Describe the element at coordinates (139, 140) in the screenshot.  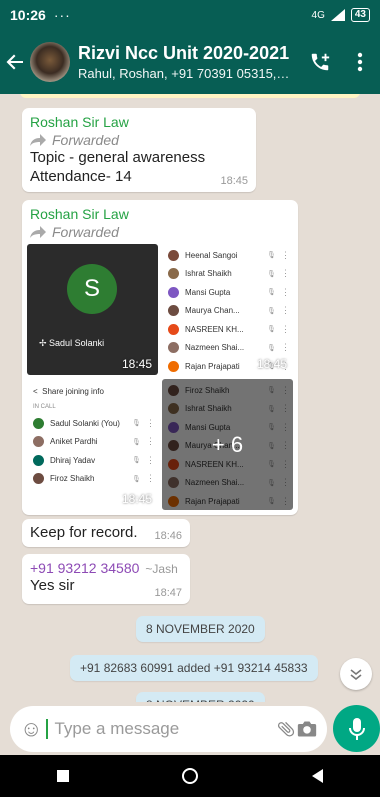
I see `forwarded-label: Forwarded` at that location.